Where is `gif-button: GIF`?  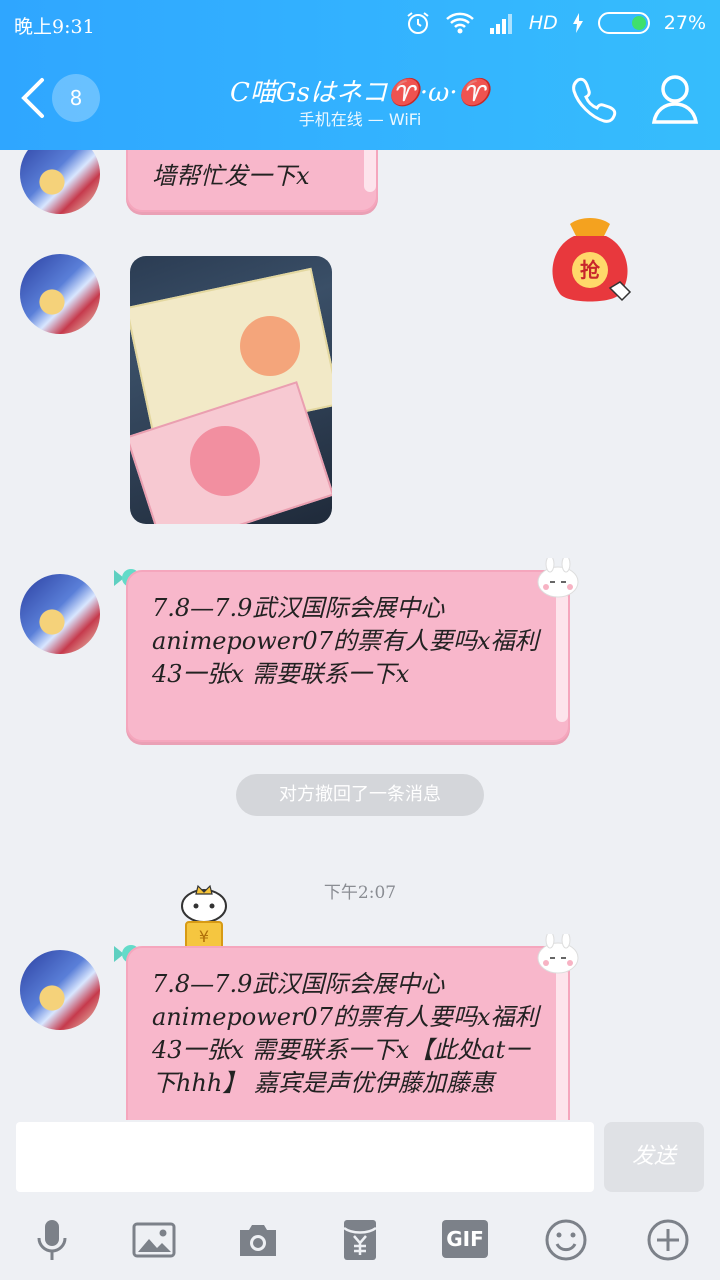 gif-button: GIF is located at coordinates (465, 1239).